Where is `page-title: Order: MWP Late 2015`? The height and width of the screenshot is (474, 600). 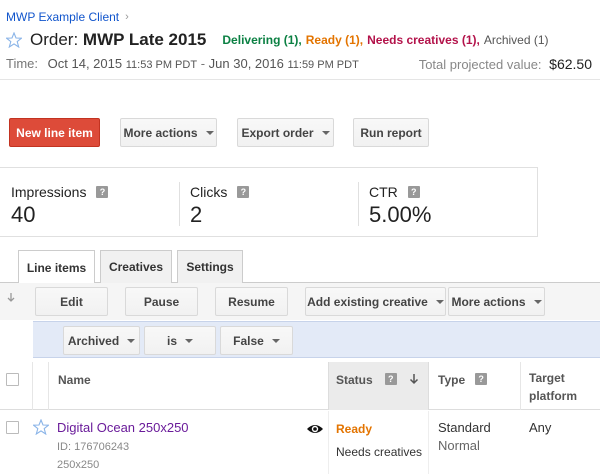 page-title: Order: MWP Late 2015 is located at coordinates (118, 40).